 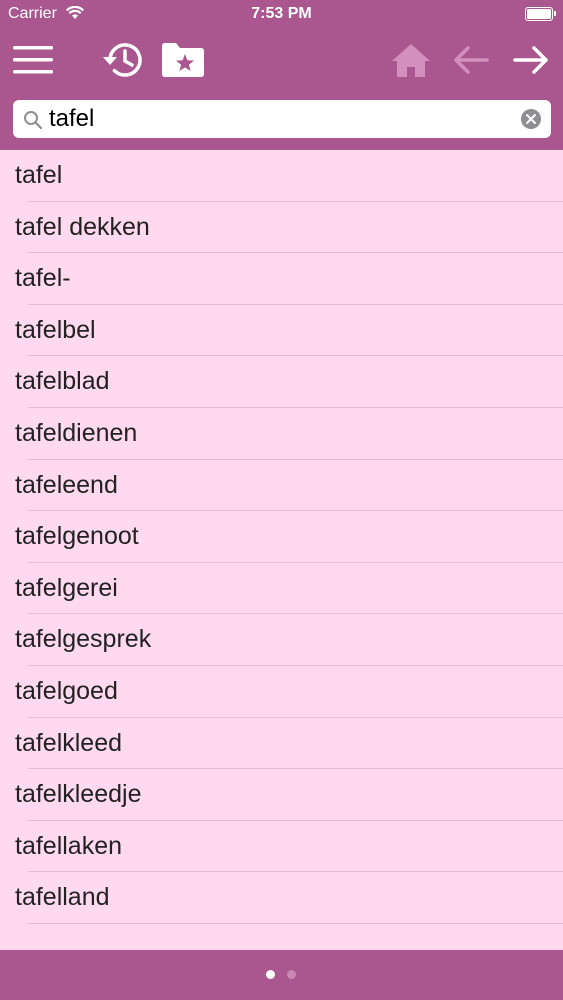 I want to click on arrow-left-icon, so click(x=471, y=60).